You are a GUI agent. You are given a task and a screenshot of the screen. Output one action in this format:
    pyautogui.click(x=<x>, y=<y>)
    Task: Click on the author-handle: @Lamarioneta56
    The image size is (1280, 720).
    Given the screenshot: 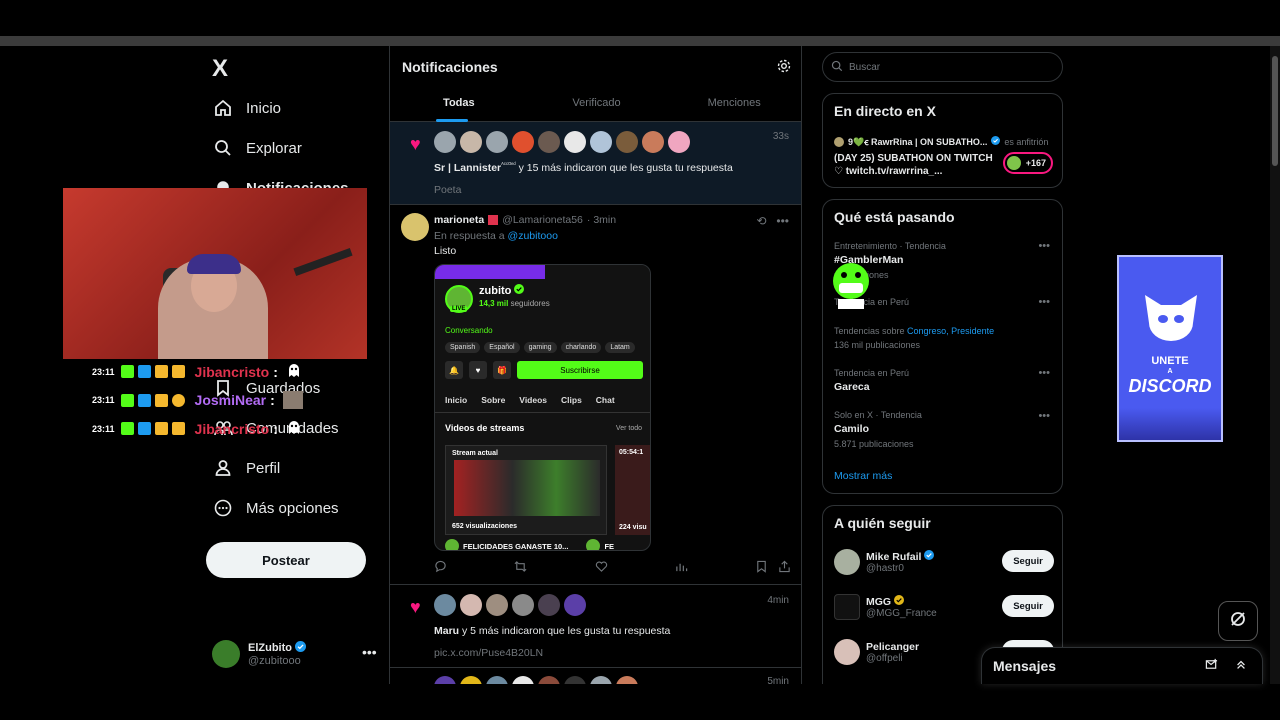 What is the action you would take?
    pyautogui.click(x=542, y=220)
    